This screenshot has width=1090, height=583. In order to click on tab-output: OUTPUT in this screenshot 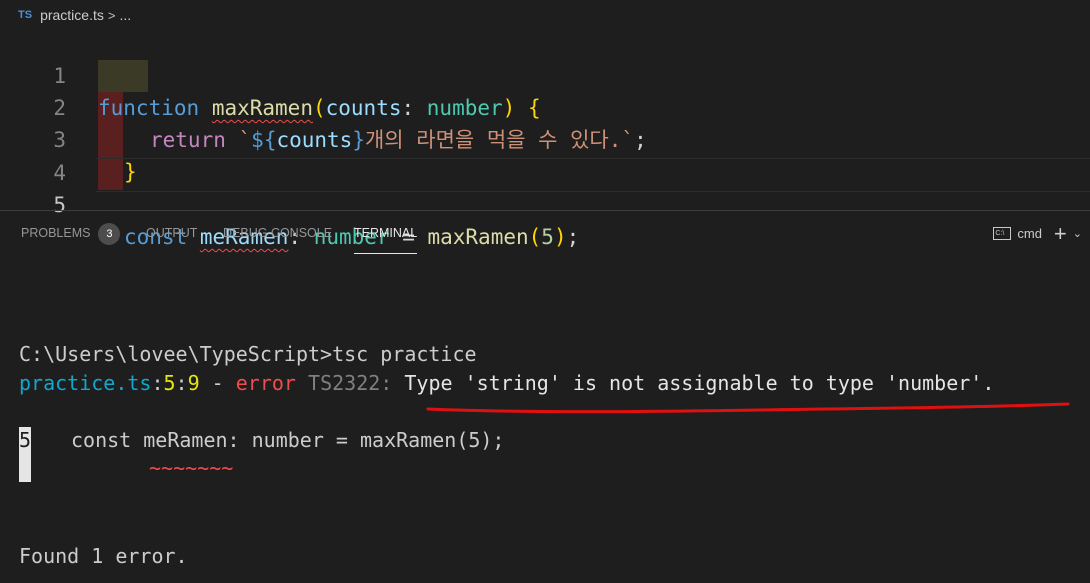, I will do `click(171, 233)`.